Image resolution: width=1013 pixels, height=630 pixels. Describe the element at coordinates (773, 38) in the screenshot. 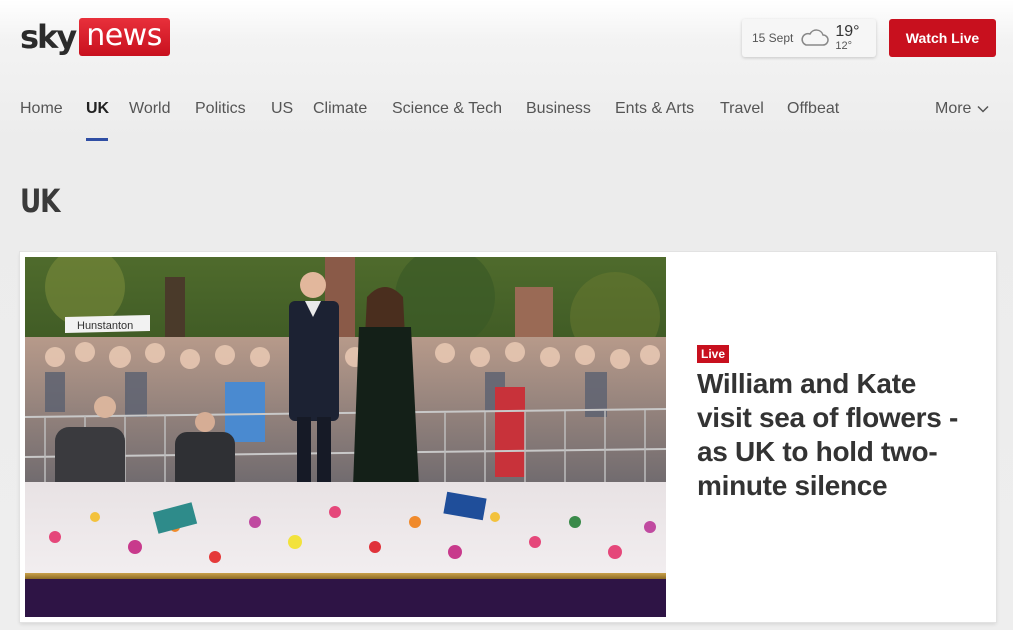

I see `weather-date: 15 Sept` at that location.